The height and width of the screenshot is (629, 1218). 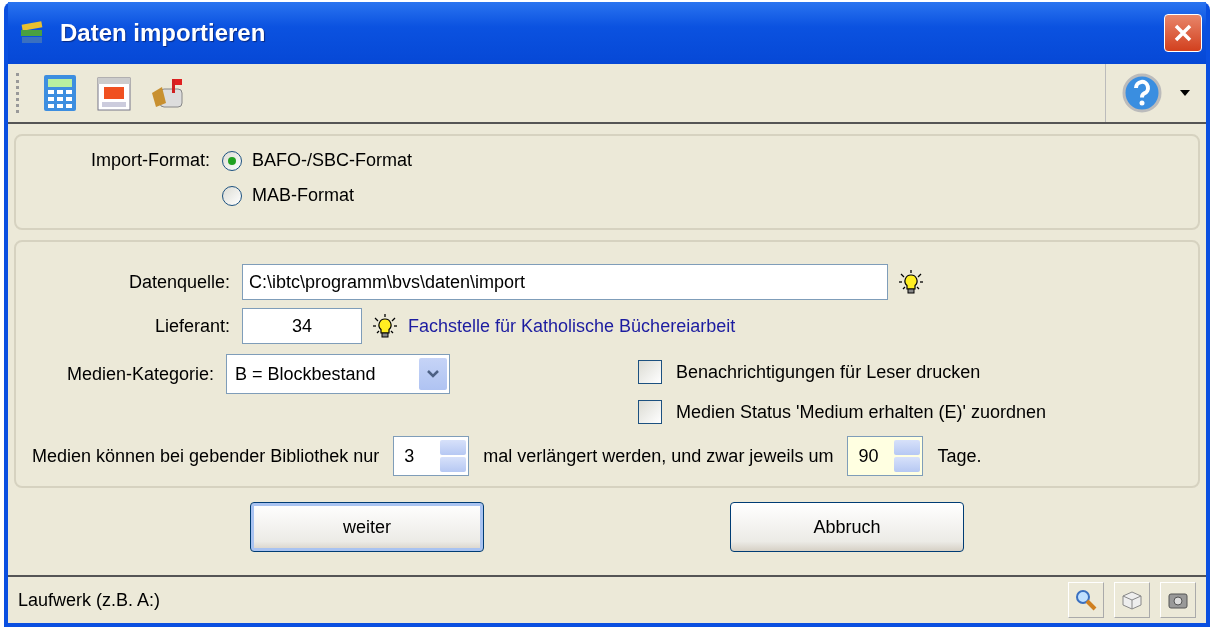 What do you see at coordinates (885, 456) in the screenshot?
I see `days-spinner: 90` at bounding box center [885, 456].